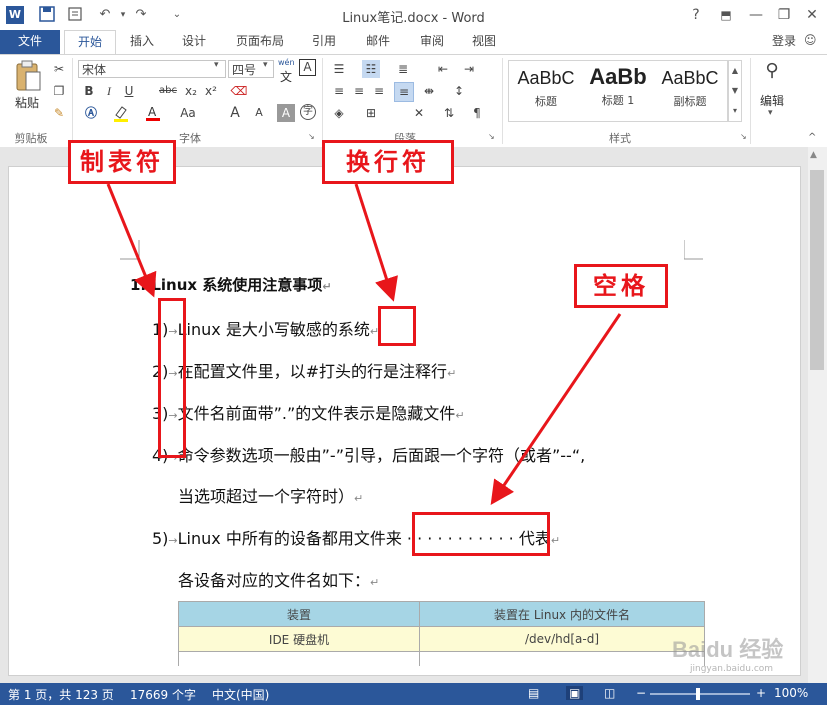 Image resolution: width=827 pixels, height=705 pixels. What do you see at coordinates (109, 91) in the screenshot?
I see `italic-button: I` at bounding box center [109, 91].